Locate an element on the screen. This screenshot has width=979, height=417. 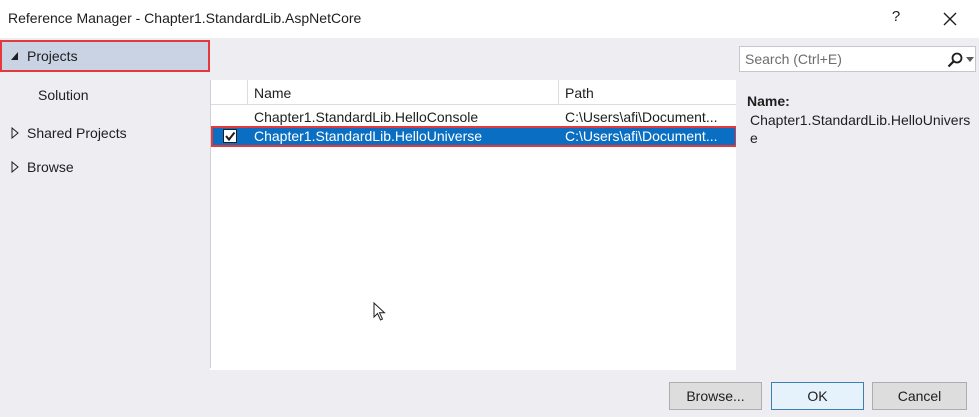
close-button is located at coordinates (950, 19).